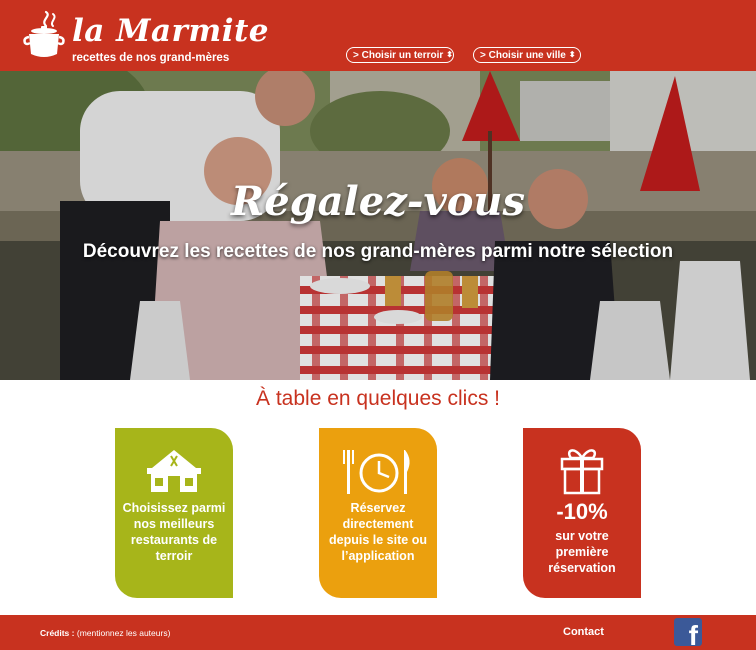 The width and height of the screenshot is (756, 650). I want to click on hero-title: Régalez-vous, so click(378, 201).